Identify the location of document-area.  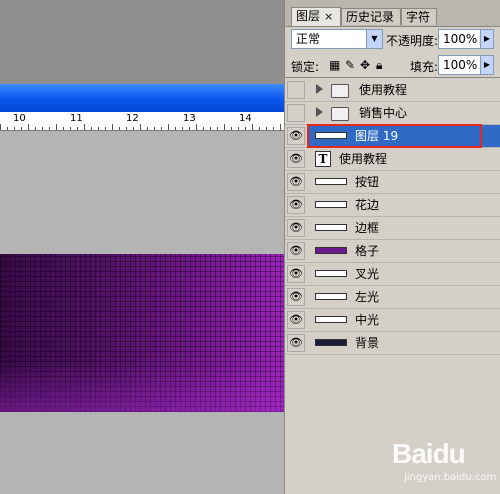
(142, 192).